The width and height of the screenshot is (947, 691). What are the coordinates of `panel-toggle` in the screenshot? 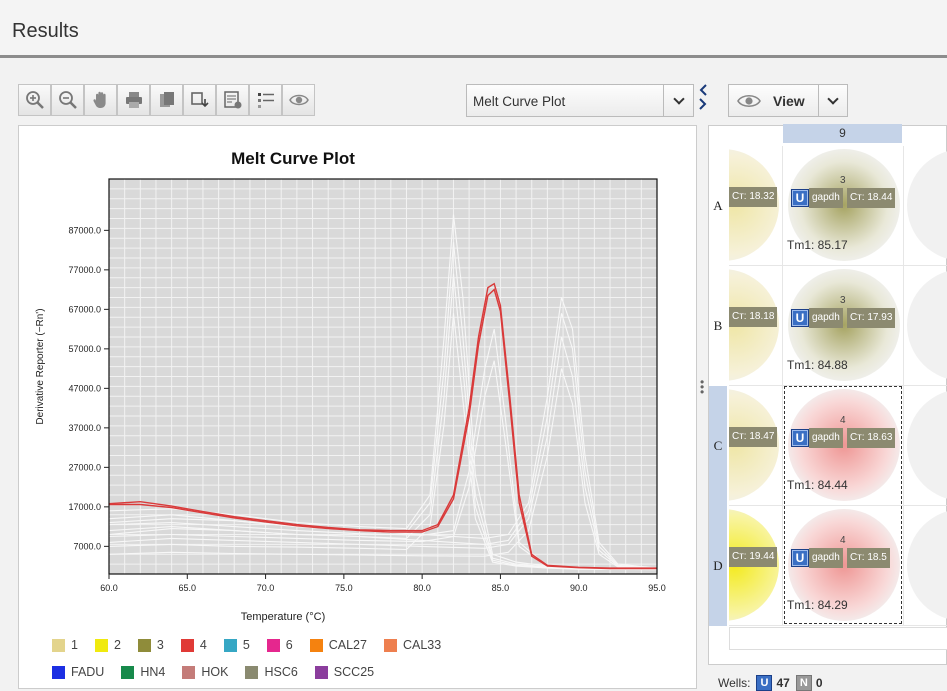 It's located at (703, 98).